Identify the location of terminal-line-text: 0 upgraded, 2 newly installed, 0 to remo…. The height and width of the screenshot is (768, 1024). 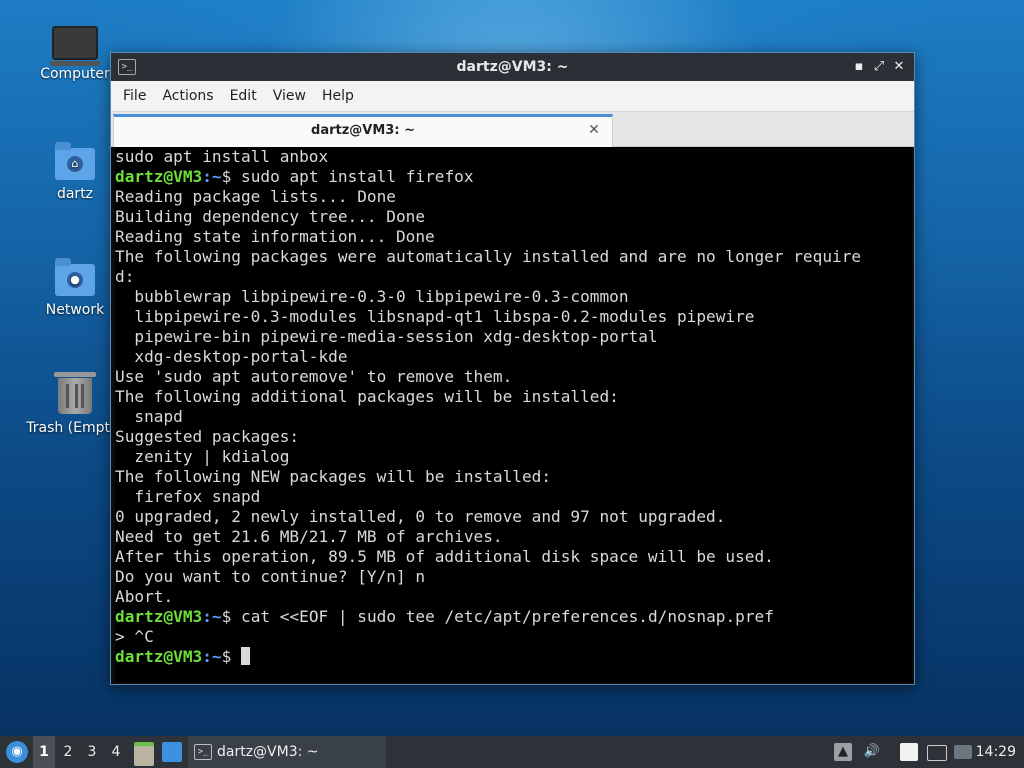
(420, 516).